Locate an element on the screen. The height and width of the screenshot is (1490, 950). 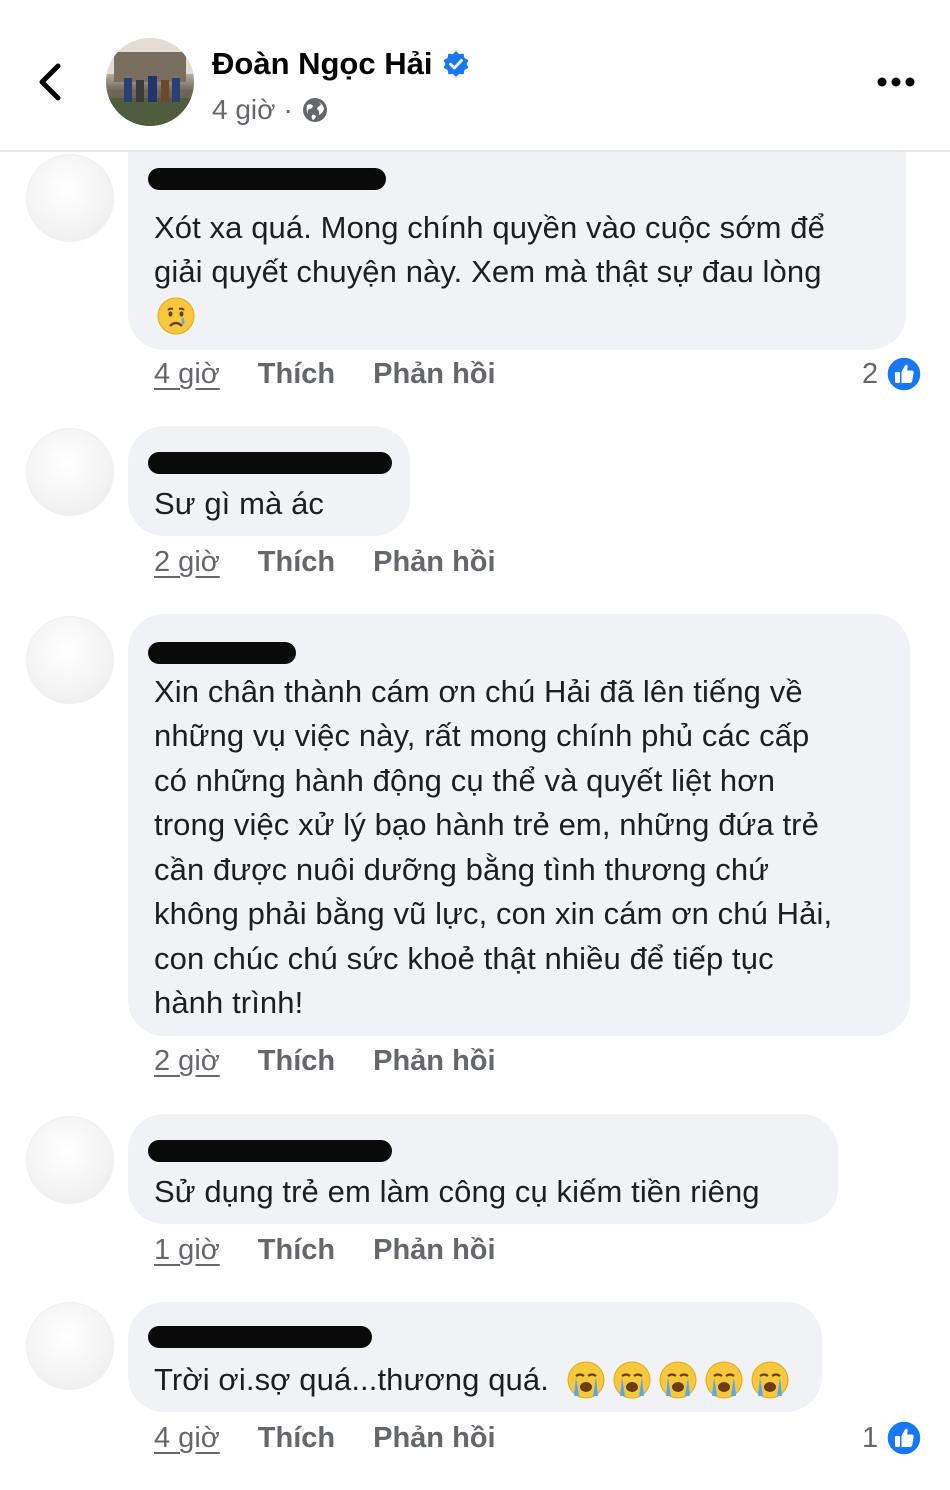
post-meta: 4 giờ · is located at coordinates (270, 110).